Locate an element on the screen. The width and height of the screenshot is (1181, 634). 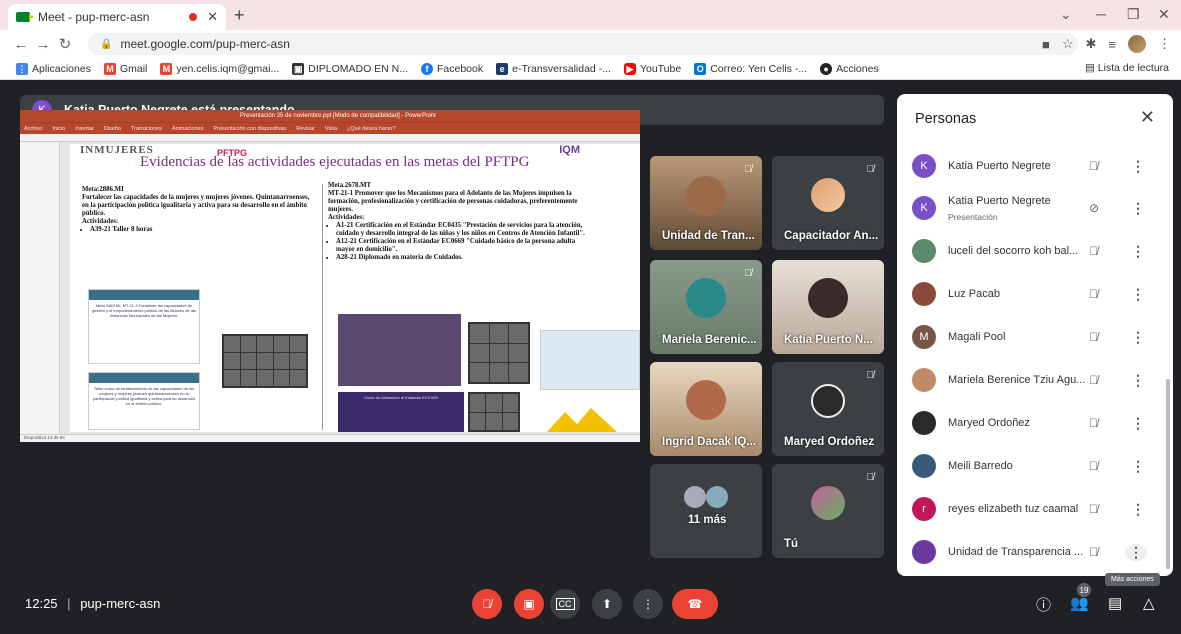
chat-icon: ▤ is located at coordinates (1115, 603).